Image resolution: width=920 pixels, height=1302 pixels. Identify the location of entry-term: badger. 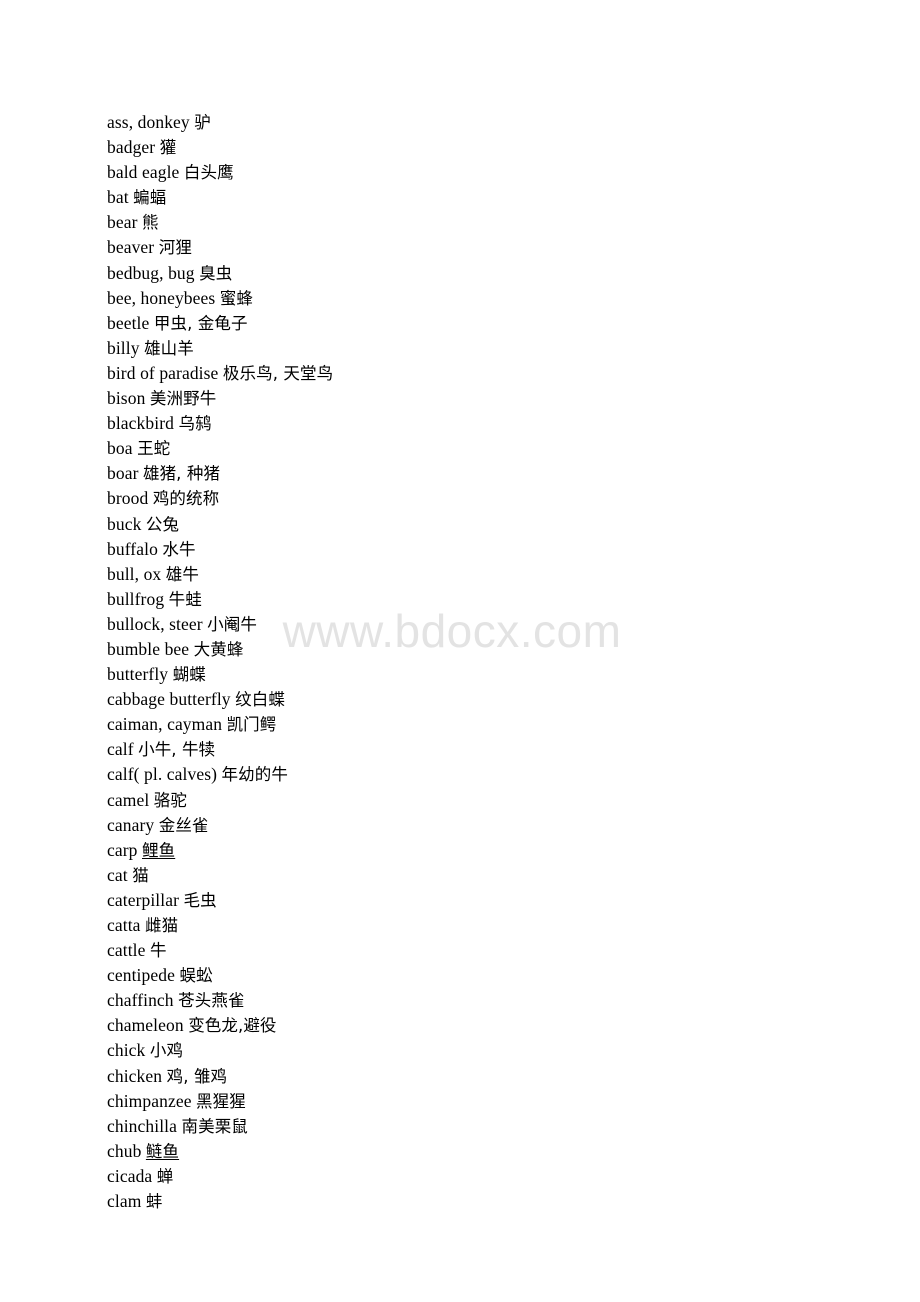
(131, 147).